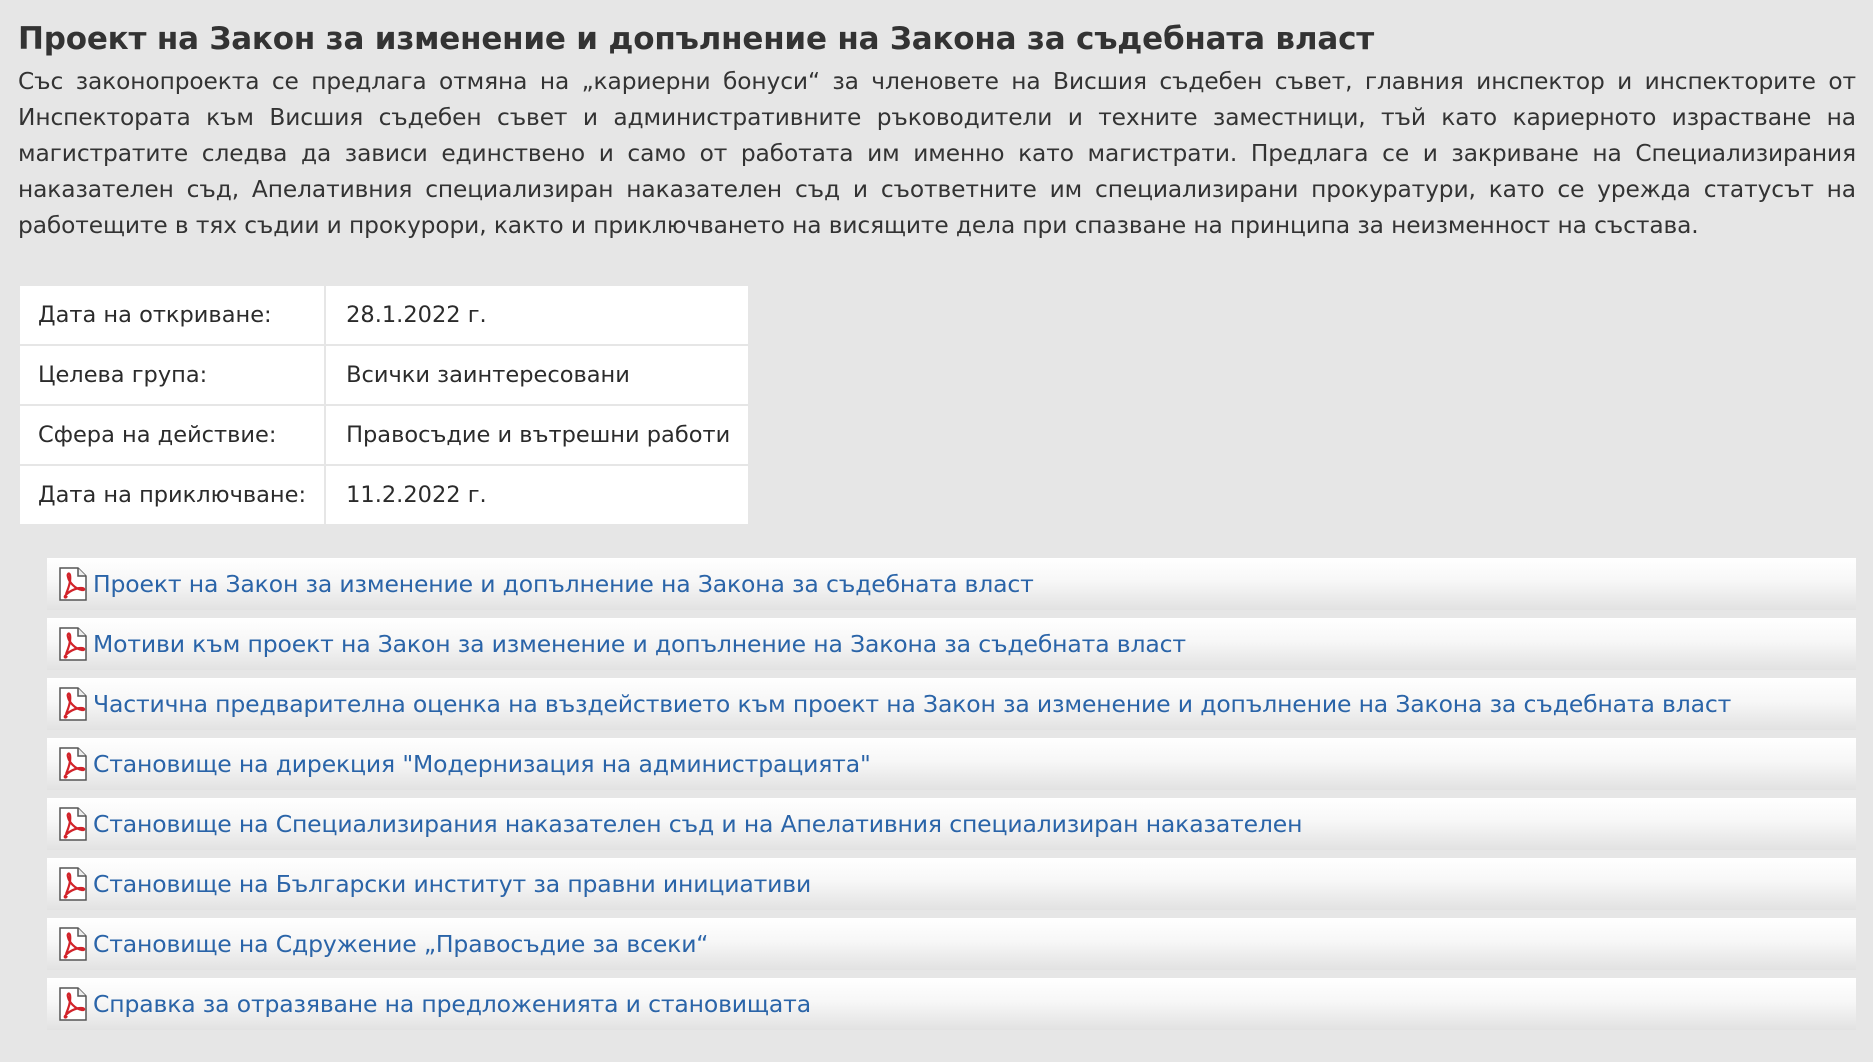  What do you see at coordinates (537, 375) in the screenshot?
I see `details-value: Всички заинтересовани` at bounding box center [537, 375].